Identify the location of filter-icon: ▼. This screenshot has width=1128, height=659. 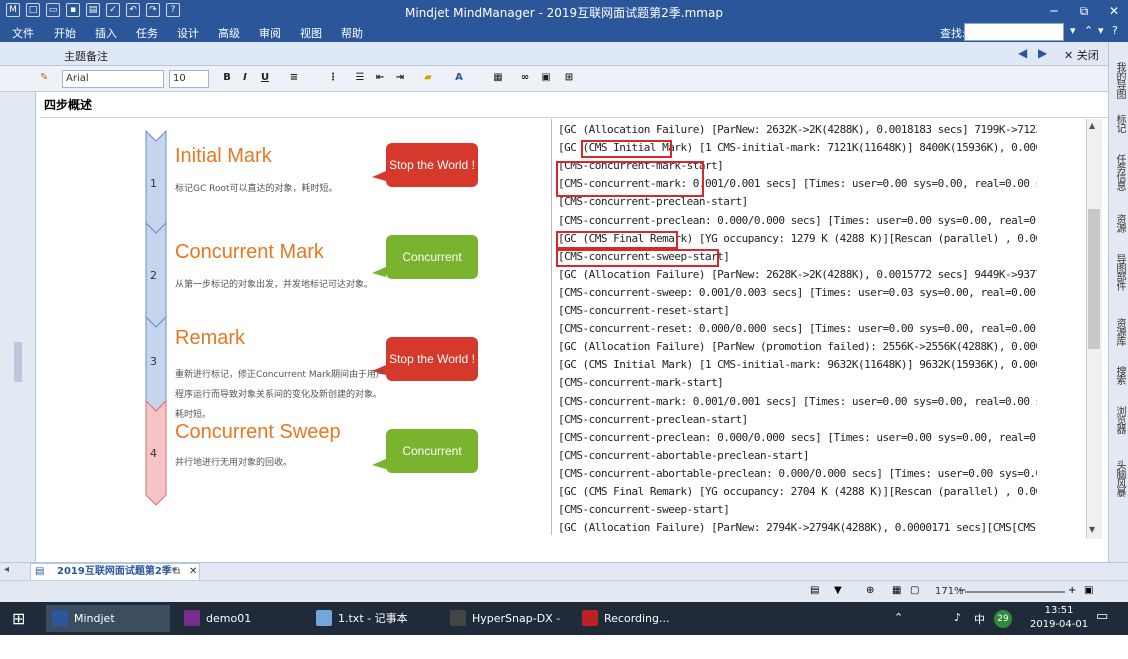
(838, 590).